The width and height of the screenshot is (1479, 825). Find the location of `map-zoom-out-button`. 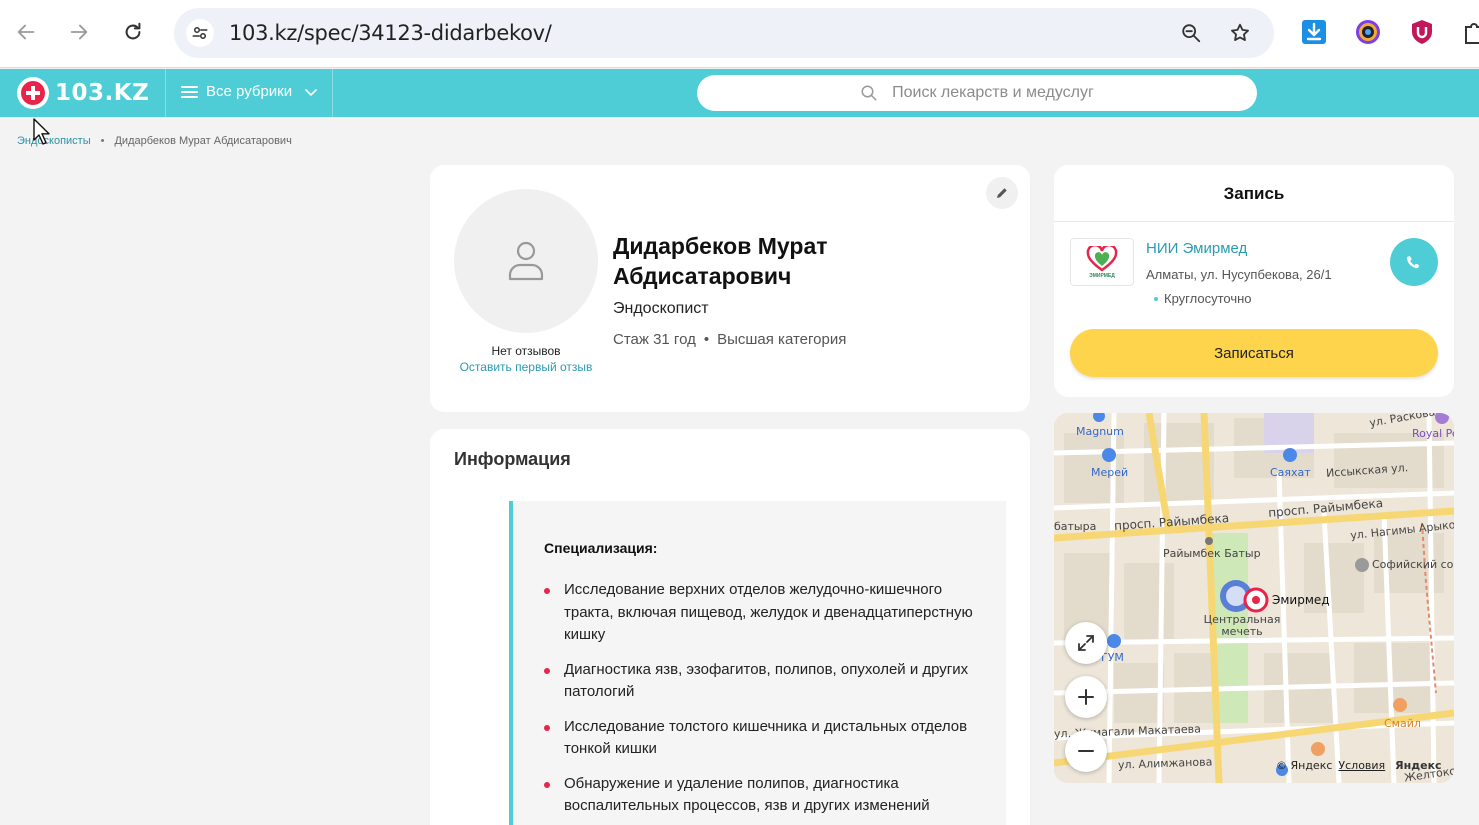

map-zoom-out-button is located at coordinates (1086, 751).